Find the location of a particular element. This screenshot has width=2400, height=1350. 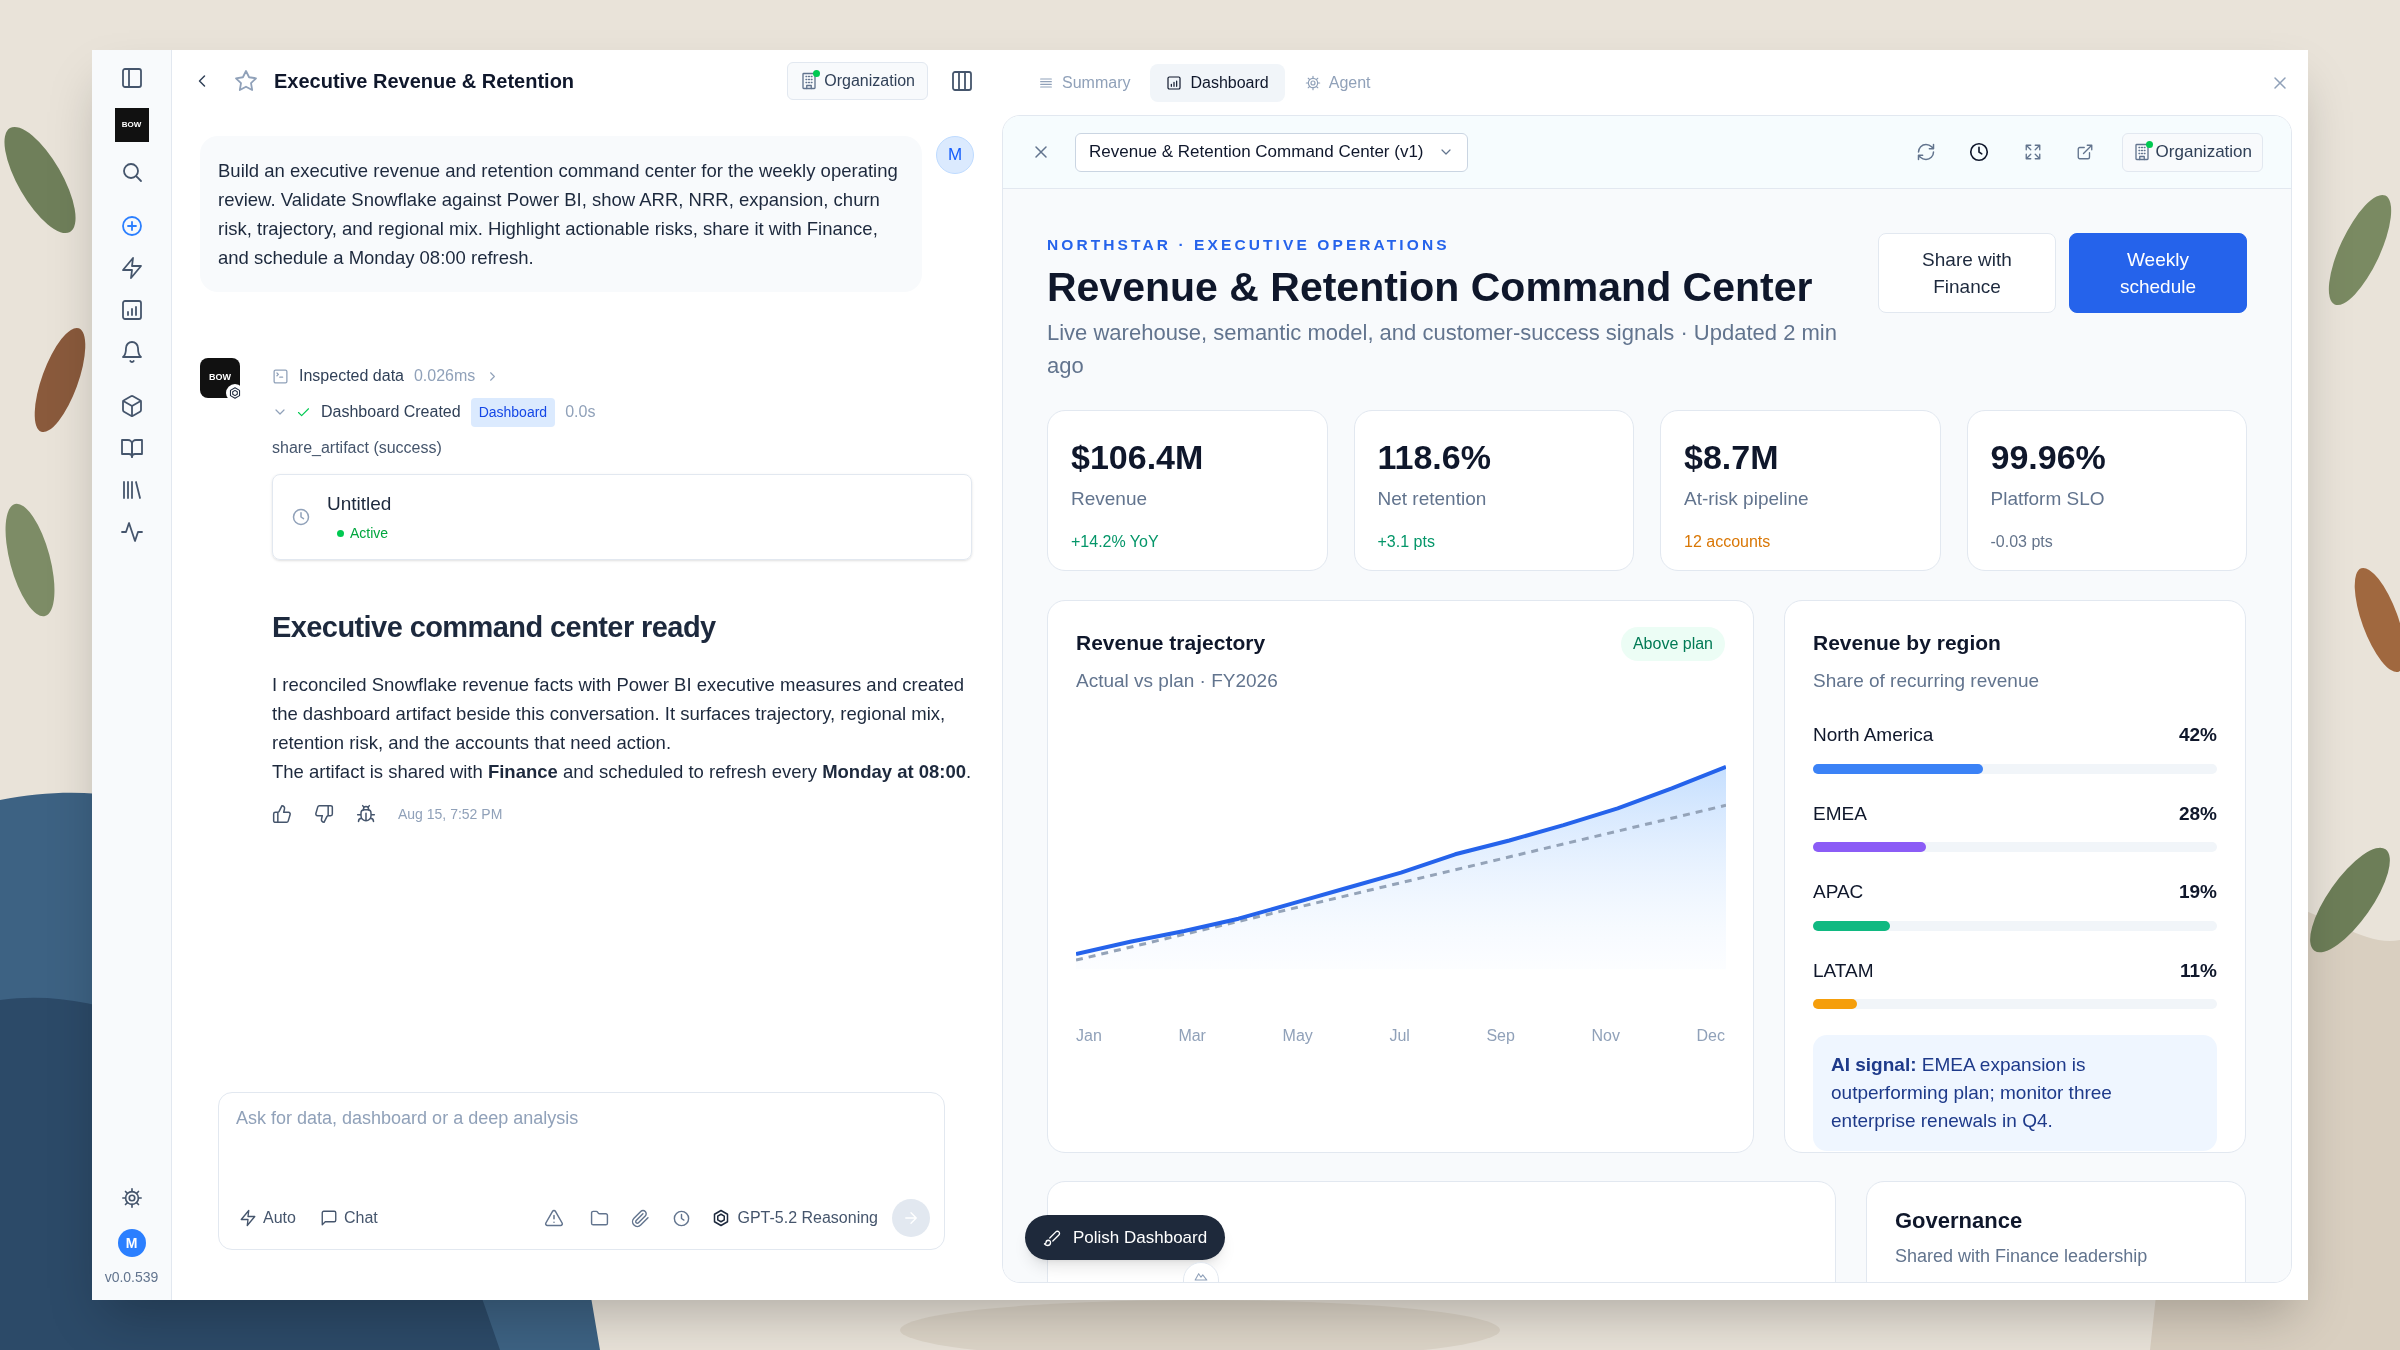

chat-title: Executive Revenue & Retention is located at coordinates (424, 81).